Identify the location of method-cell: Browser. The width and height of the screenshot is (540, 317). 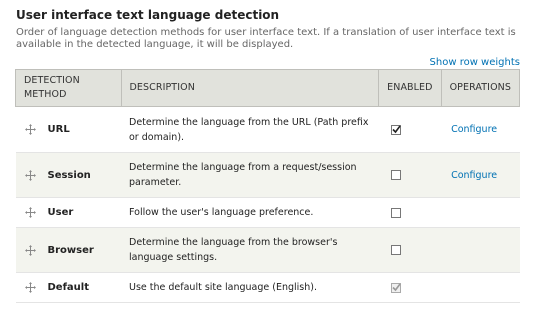
(68, 250).